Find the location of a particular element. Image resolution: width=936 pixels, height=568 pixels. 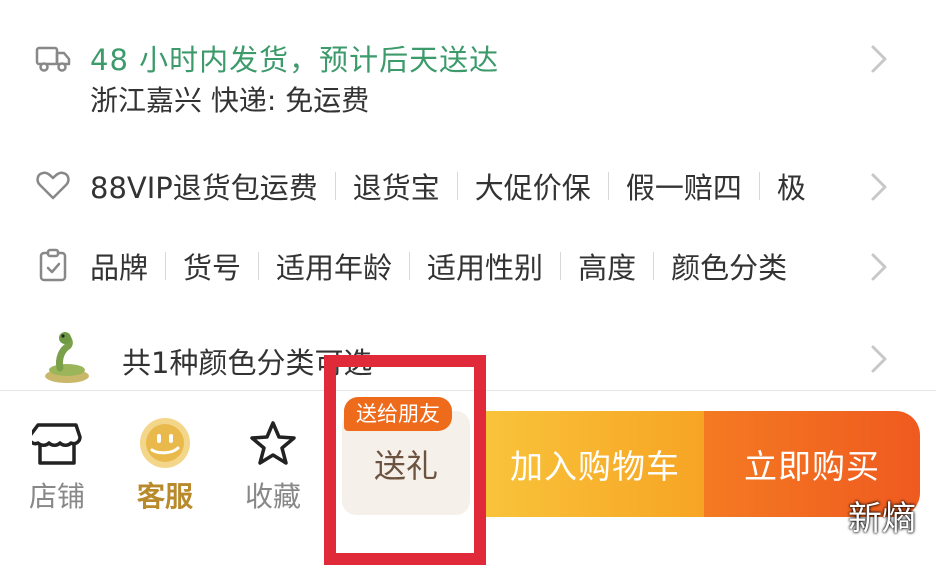

store-button: 店铺 is located at coordinates (57, 465).